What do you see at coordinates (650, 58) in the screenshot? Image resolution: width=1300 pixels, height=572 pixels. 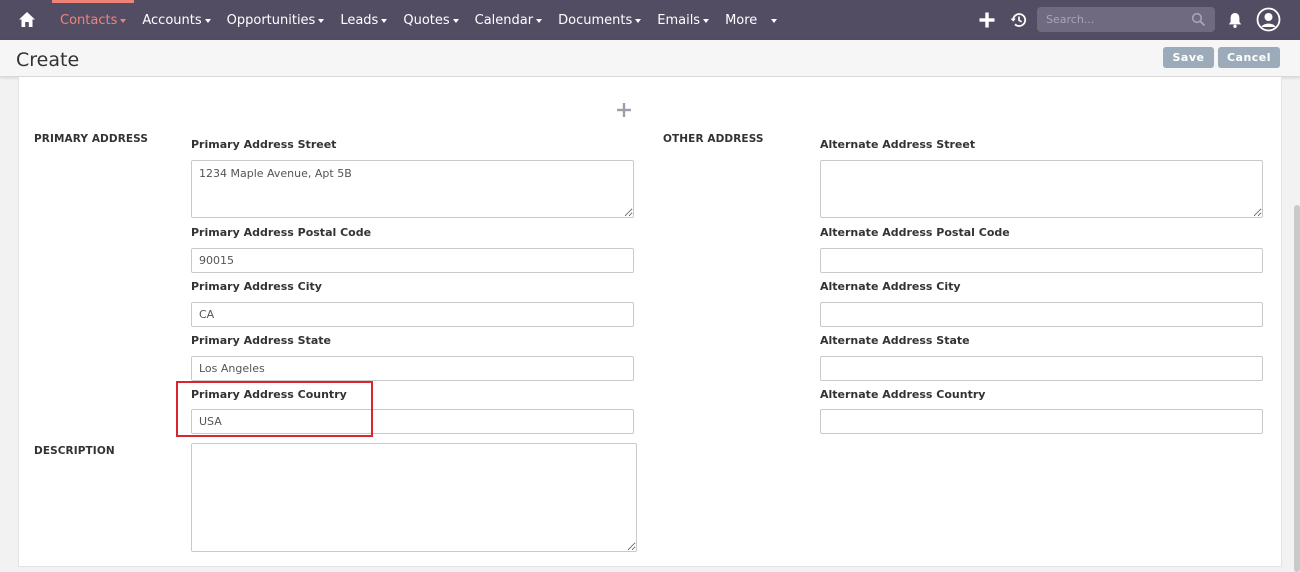 I see `page-header: Create Save Cancel` at bounding box center [650, 58].